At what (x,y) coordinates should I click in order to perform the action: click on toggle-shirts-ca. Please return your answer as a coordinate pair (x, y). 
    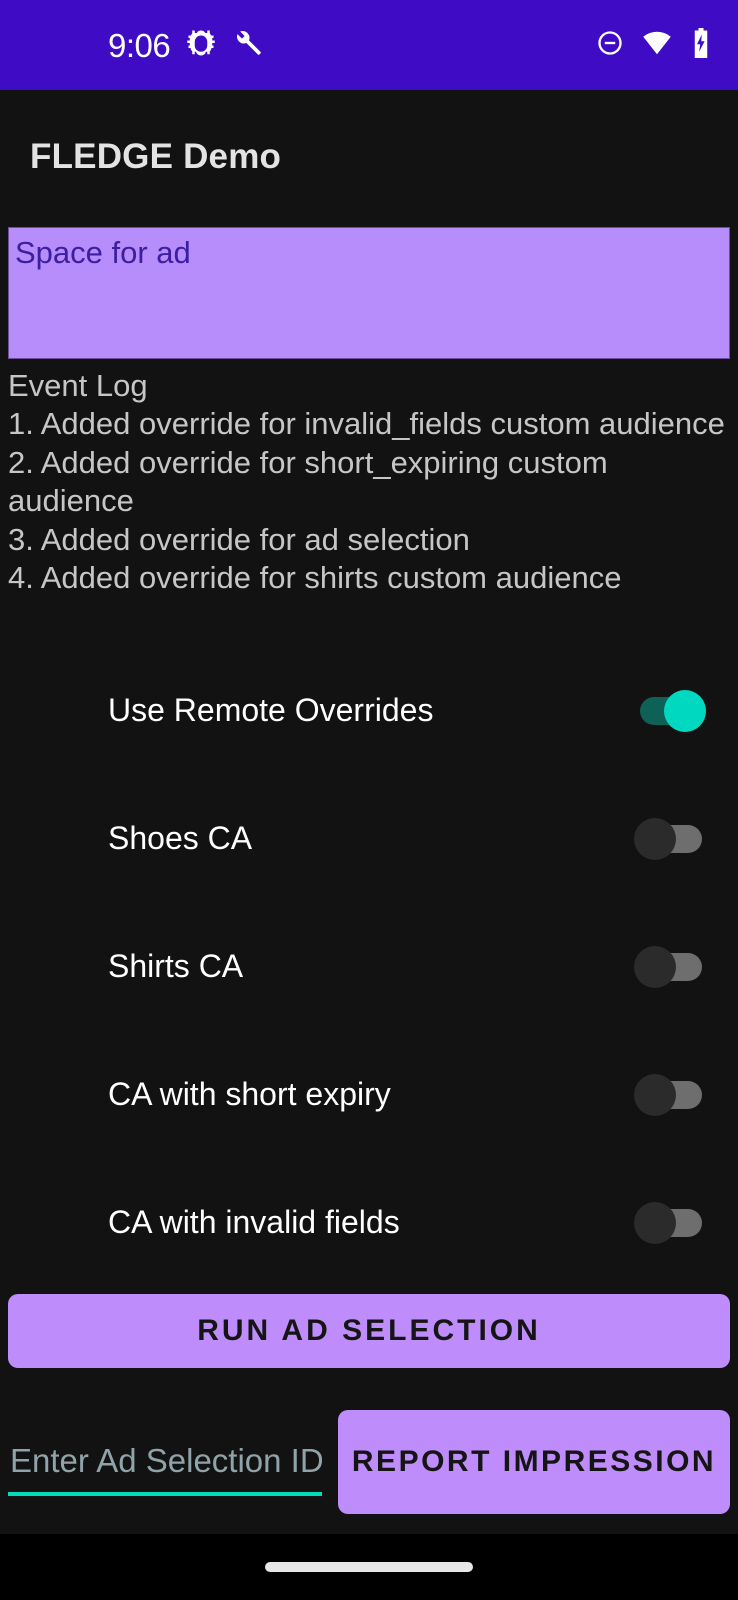
    Looking at the image, I should click on (670, 966).